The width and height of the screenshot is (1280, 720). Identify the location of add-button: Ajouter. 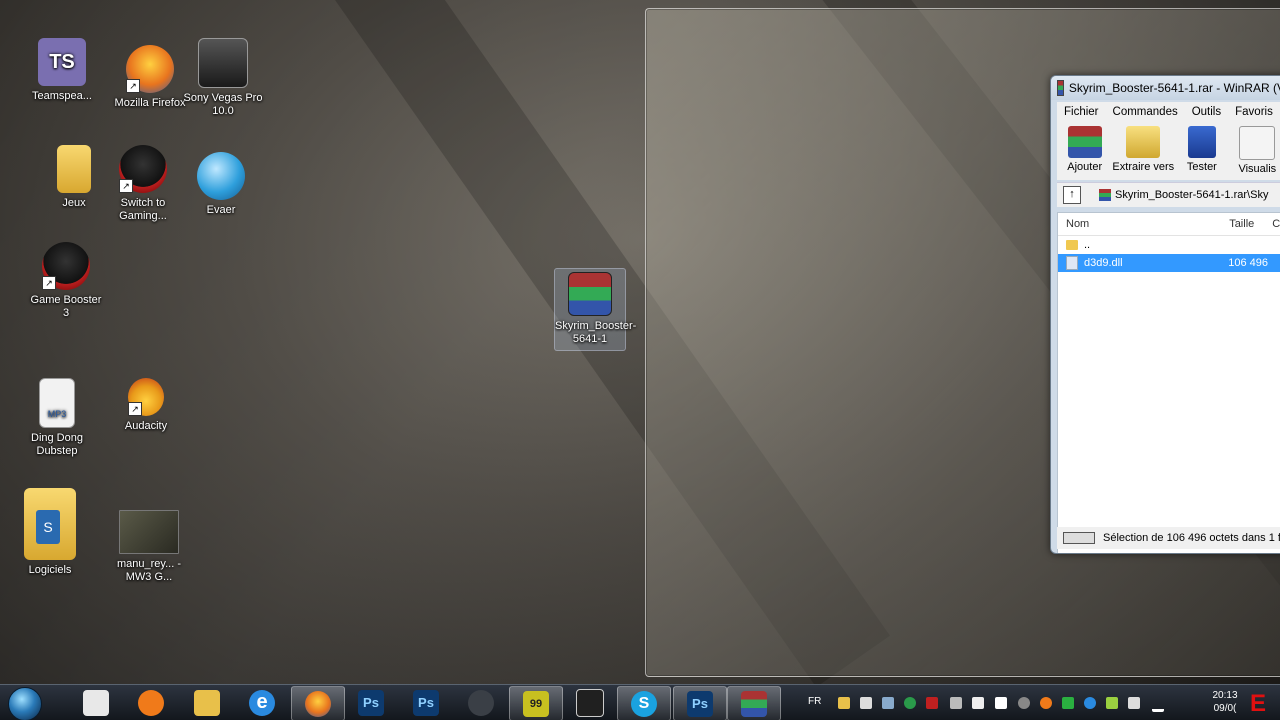
(1084, 151).